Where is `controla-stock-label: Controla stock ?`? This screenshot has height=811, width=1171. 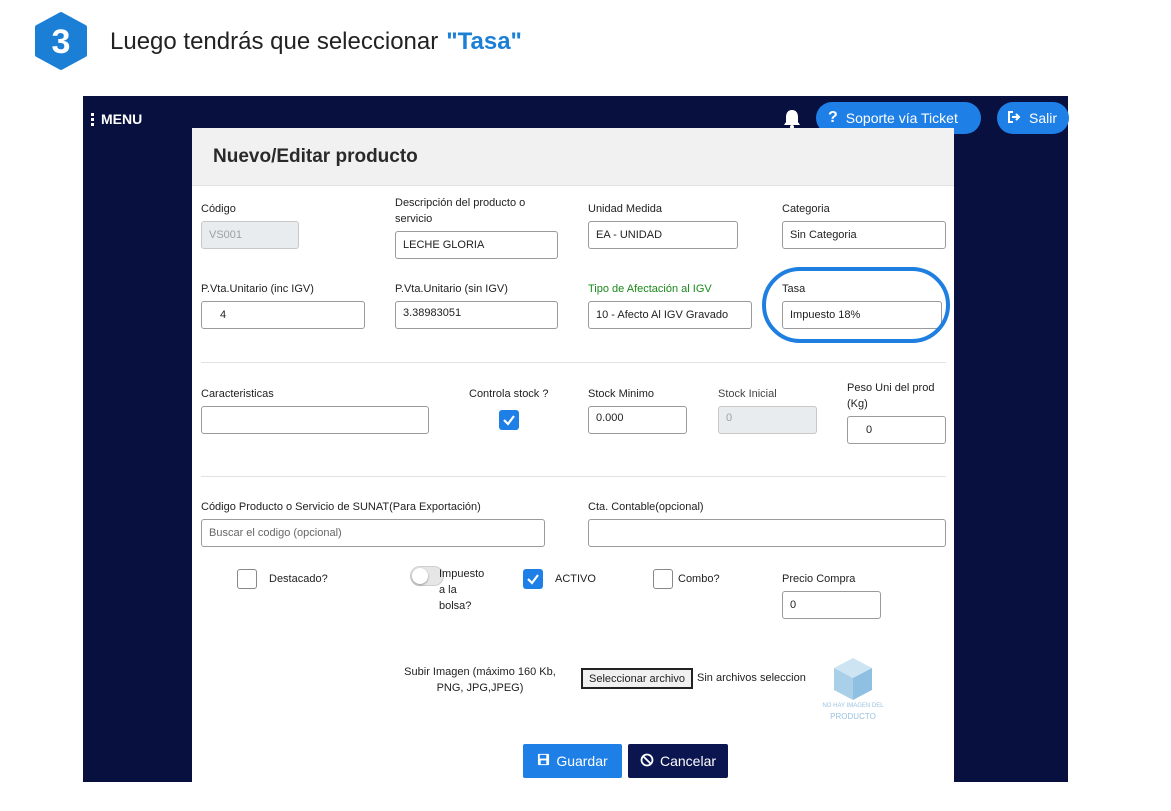 controla-stock-label: Controla stock ? is located at coordinates (509, 394).